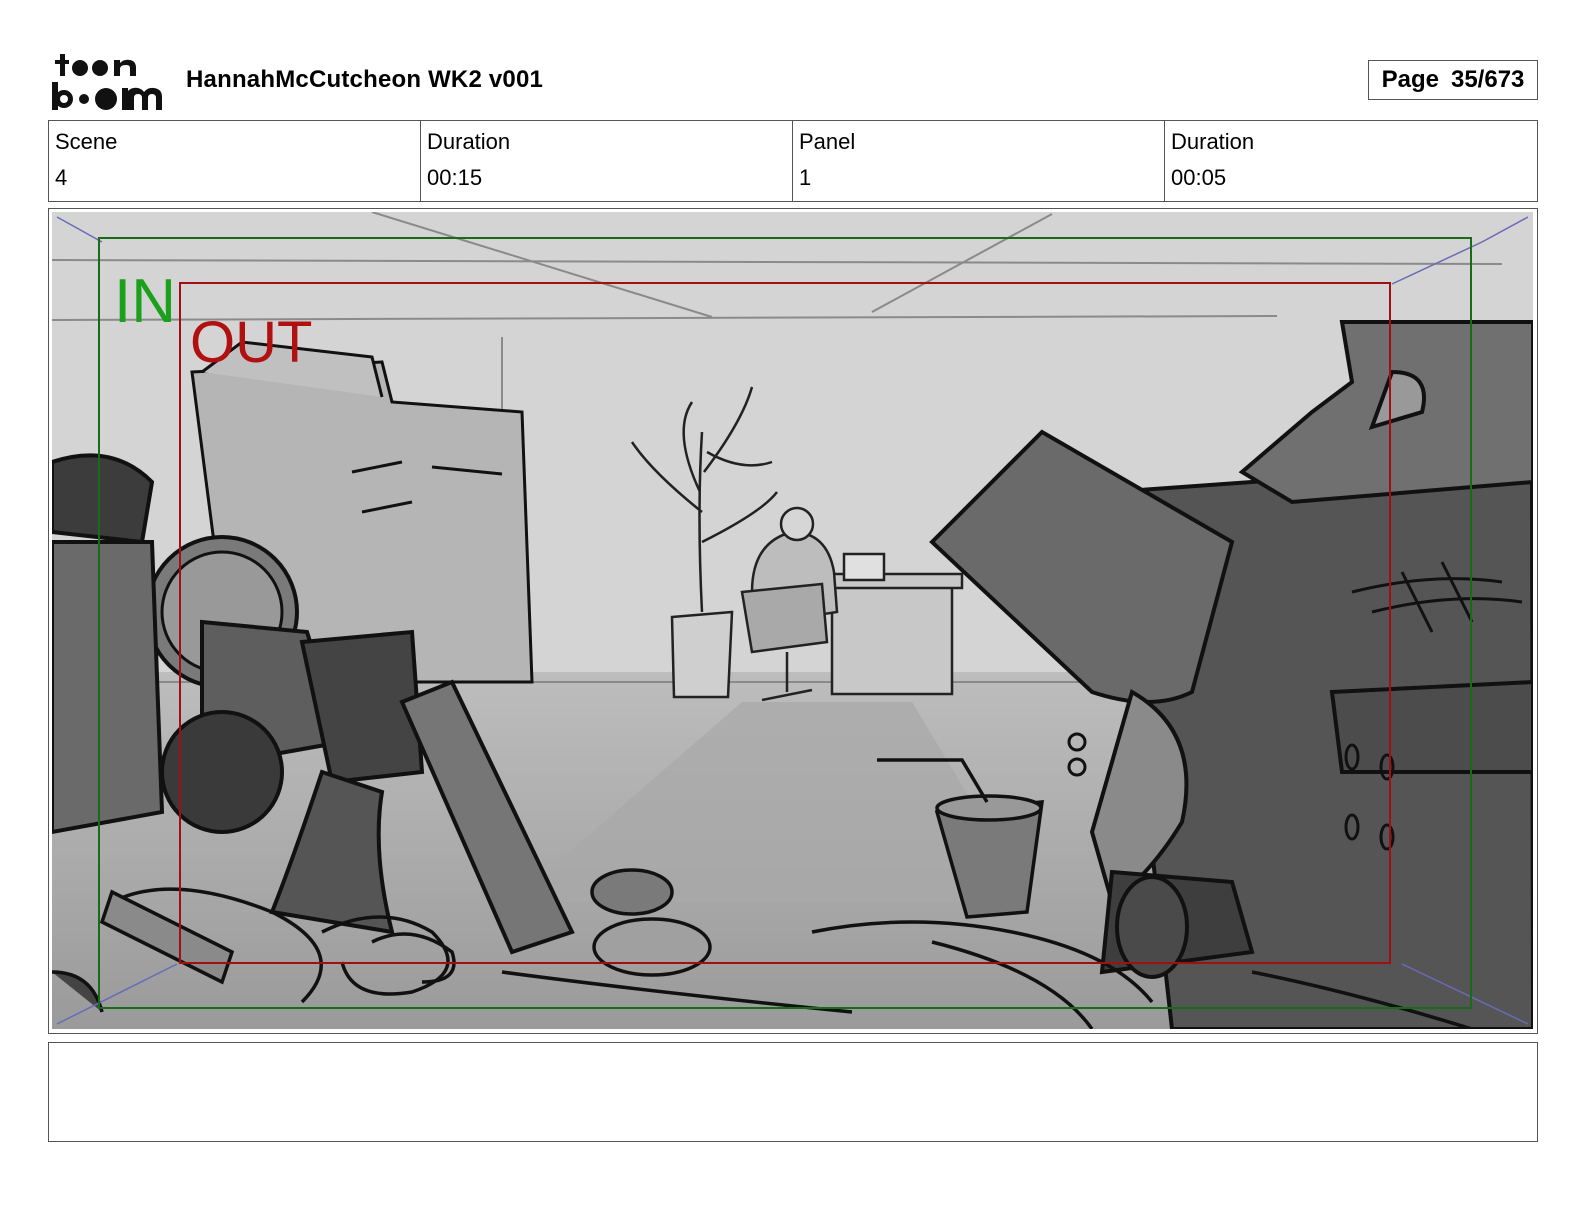  Describe the element at coordinates (607, 161) in the screenshot. I see `scene-duration-cell: Duration 00:15` at that location.